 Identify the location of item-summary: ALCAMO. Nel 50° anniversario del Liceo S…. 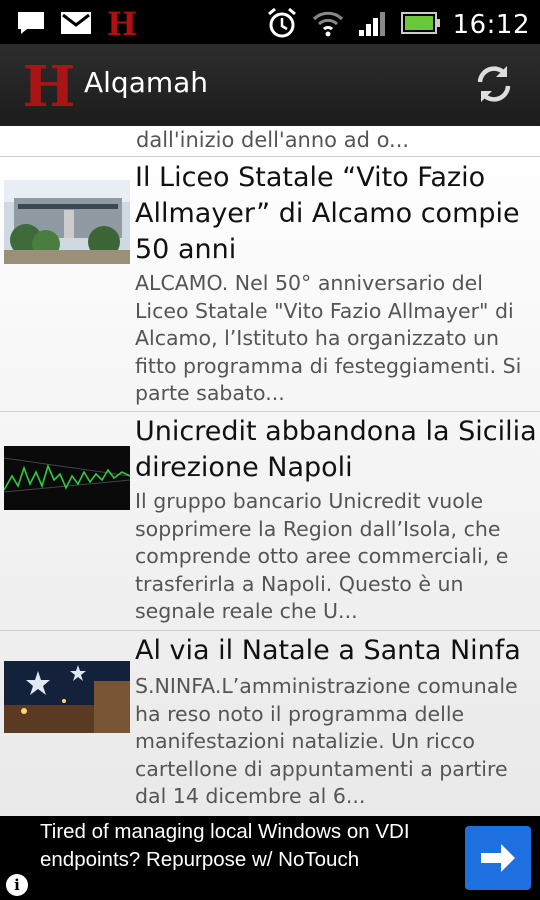
(328, 338).